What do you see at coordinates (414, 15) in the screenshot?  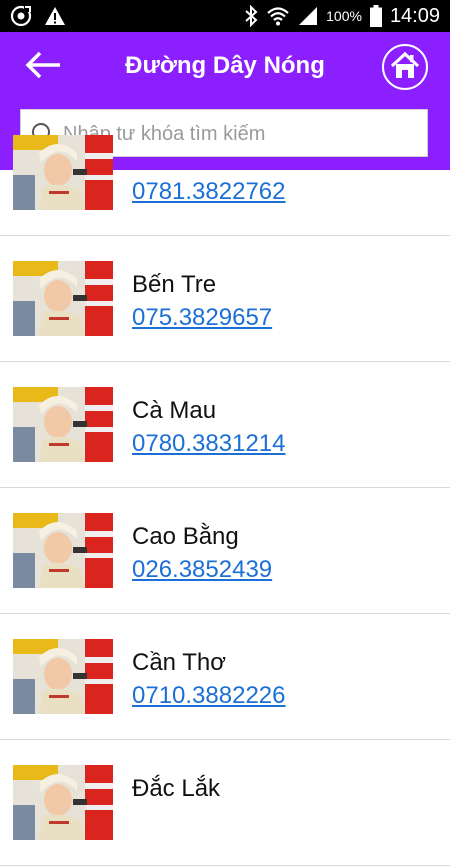 I see `clock: 14:09` at bounding box center [414, 15].